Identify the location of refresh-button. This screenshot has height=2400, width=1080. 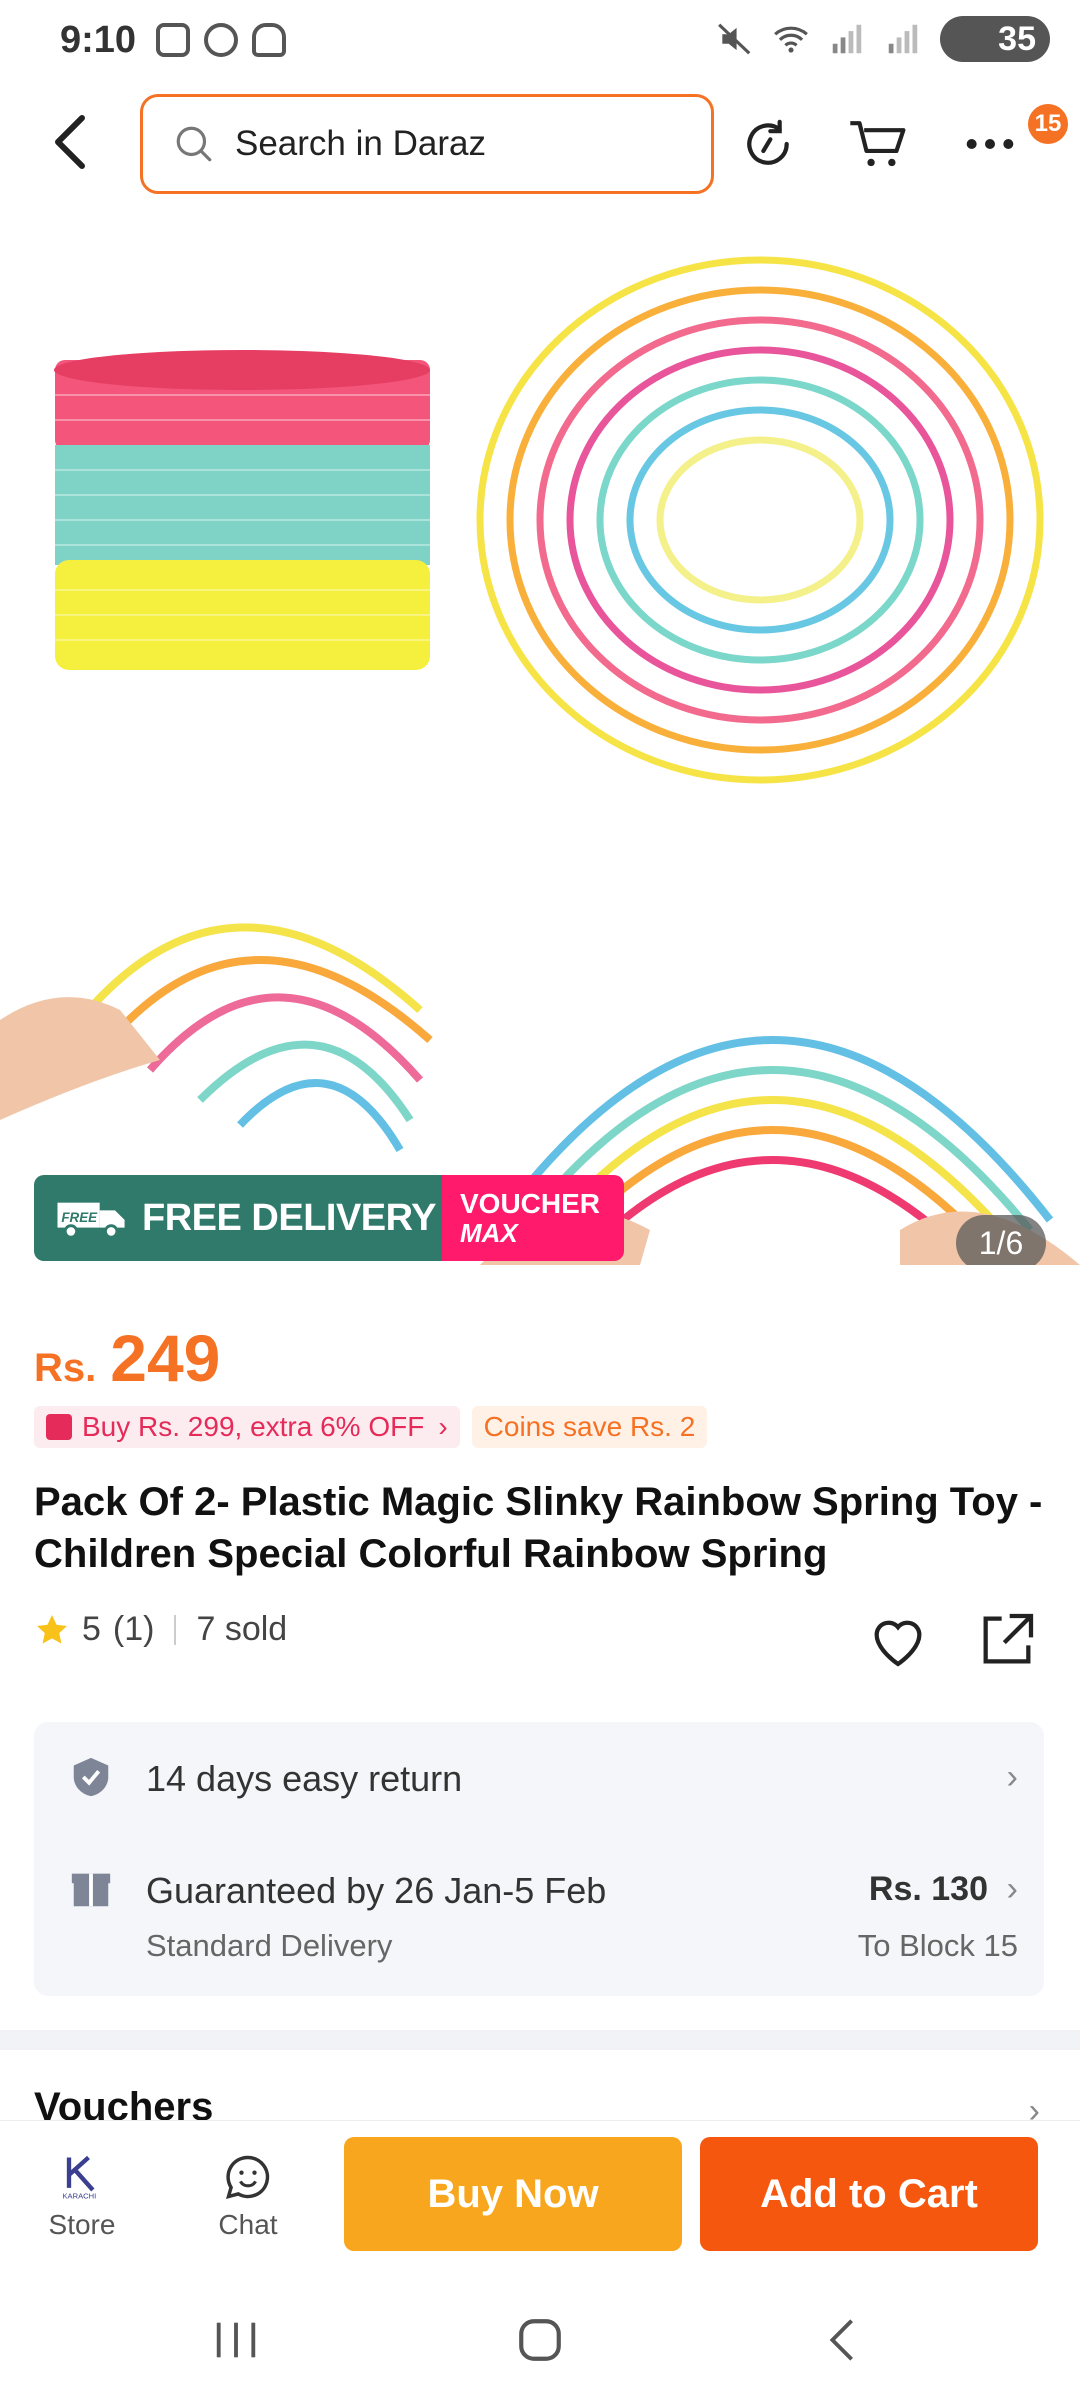
(768, 144).